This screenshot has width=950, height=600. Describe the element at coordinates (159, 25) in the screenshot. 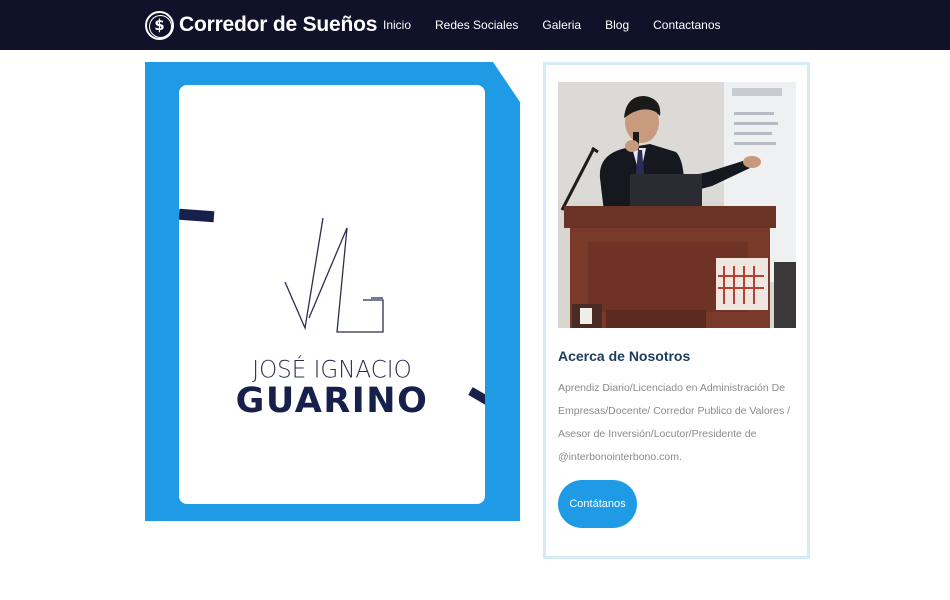

I see `dollar-coin-icon: $` at that location.